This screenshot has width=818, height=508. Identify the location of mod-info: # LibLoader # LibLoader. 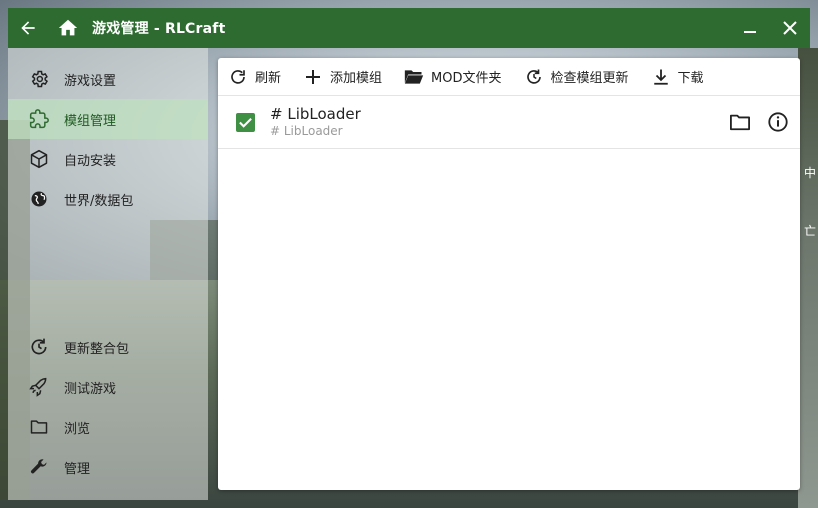
(315, 121).